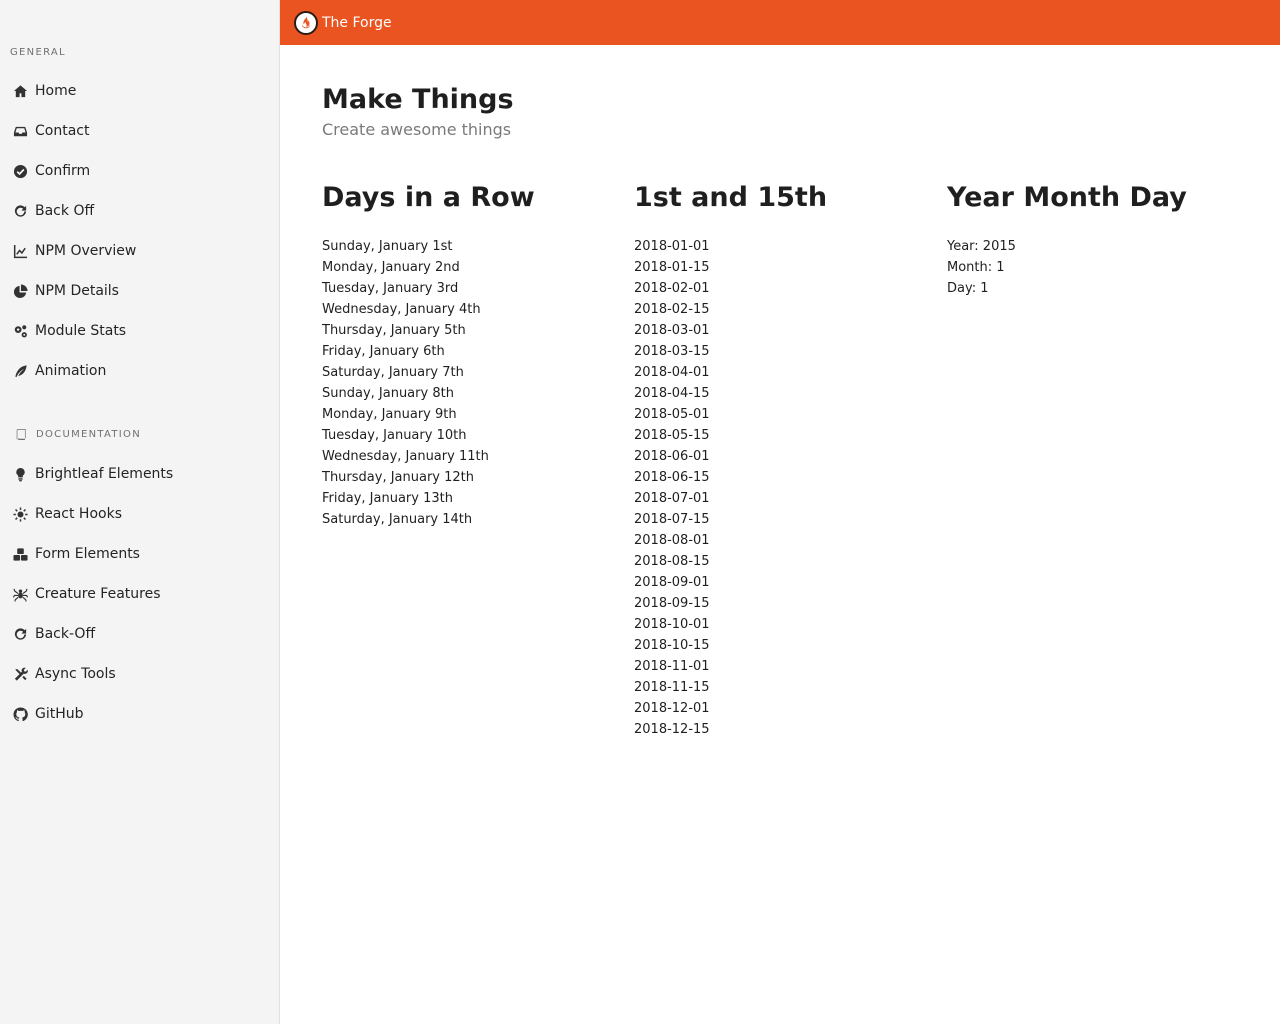  I want to click on sidebar-item-react-hooks: React Hooks, so click(139, 514).